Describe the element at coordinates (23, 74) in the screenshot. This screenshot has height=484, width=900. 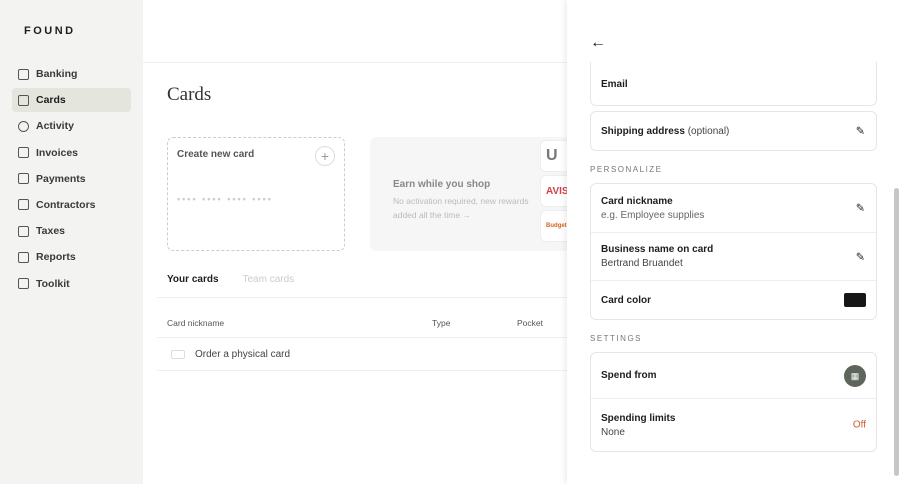
I see `bank-icon` at that location.